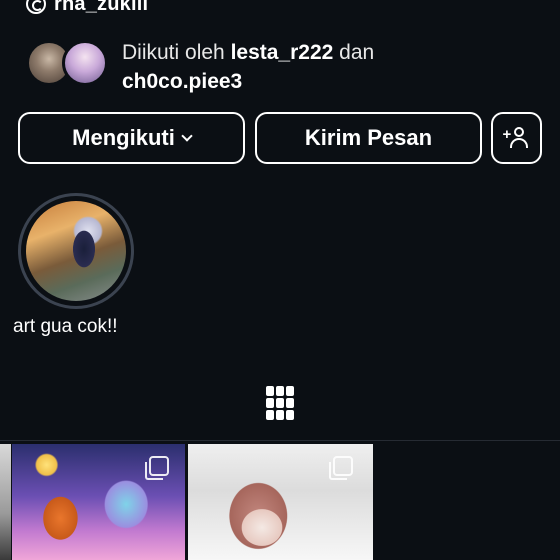  I want to click on following-button-label: Mengikuti, so click(123, 137).